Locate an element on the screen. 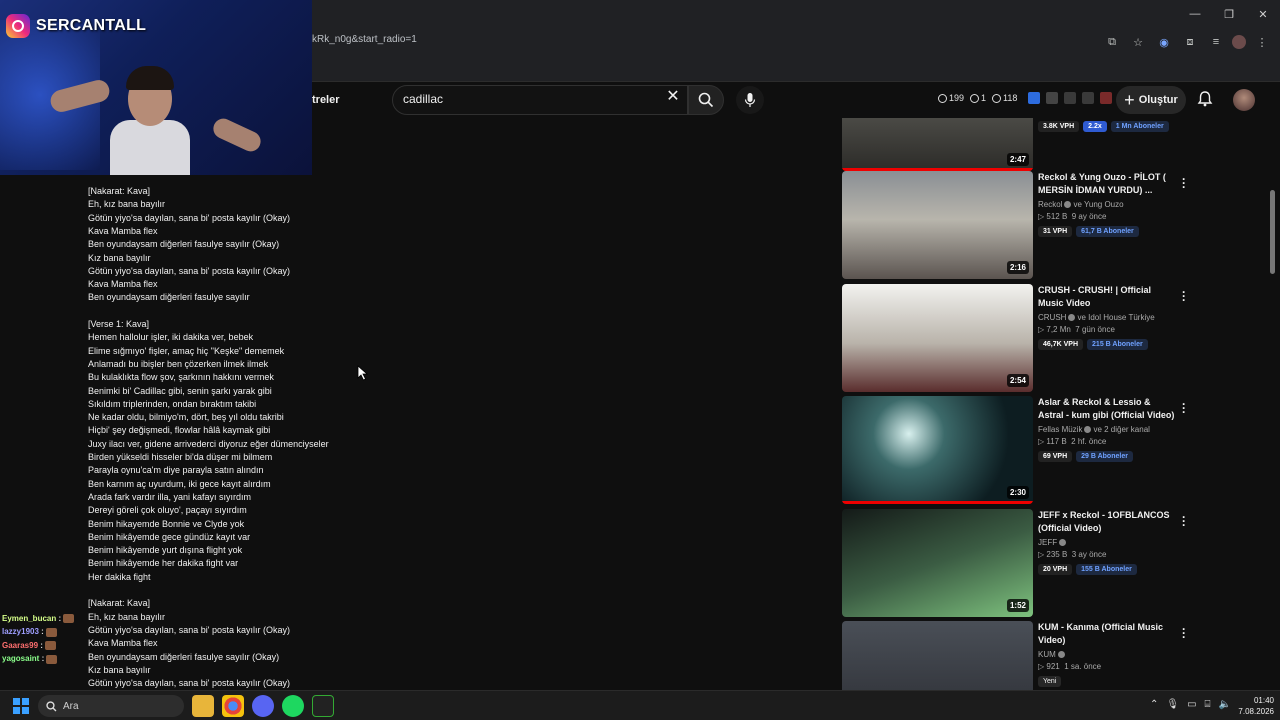  search-box is located at coordinates (540, 100).